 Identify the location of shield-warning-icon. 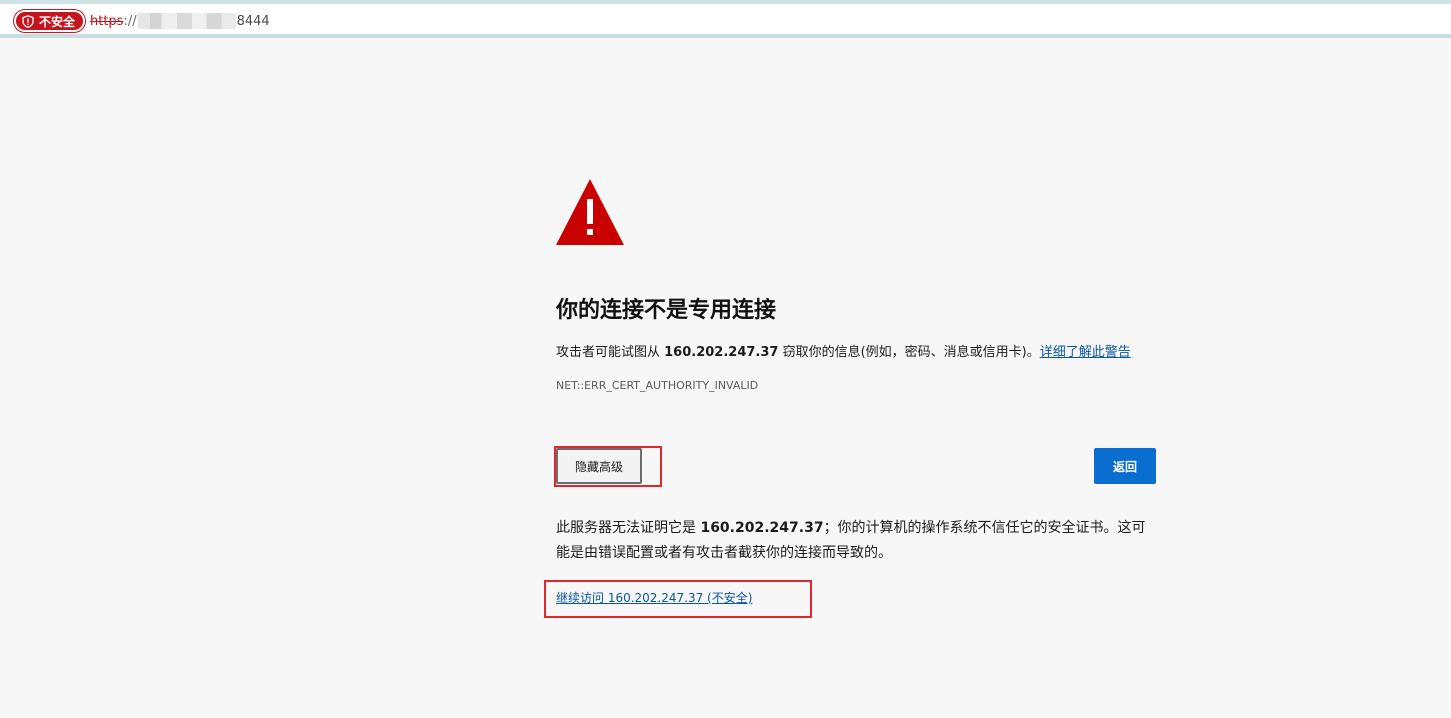
(28, 21).